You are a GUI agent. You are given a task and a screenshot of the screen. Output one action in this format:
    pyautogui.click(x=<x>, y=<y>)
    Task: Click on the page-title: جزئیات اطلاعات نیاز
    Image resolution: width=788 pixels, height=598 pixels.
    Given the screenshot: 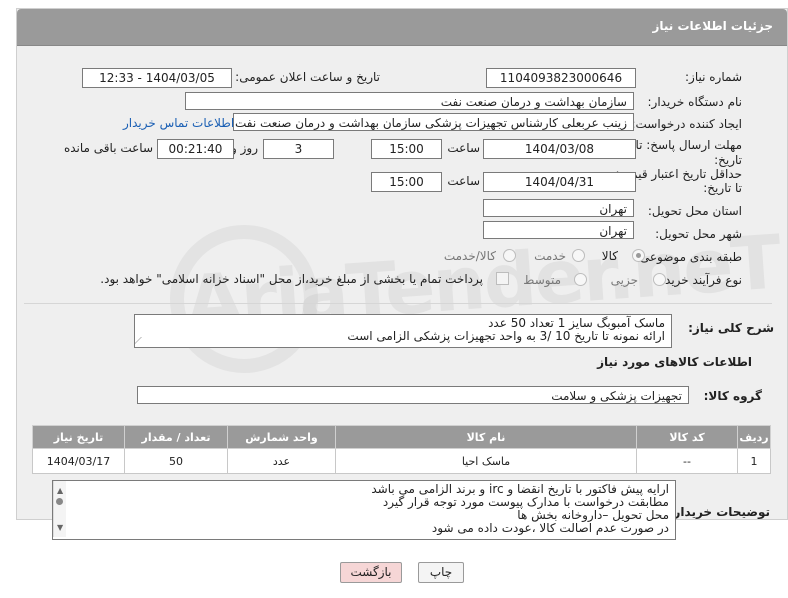 What is the action you would take?
    pyautogui.click(x=712, y=26)
    